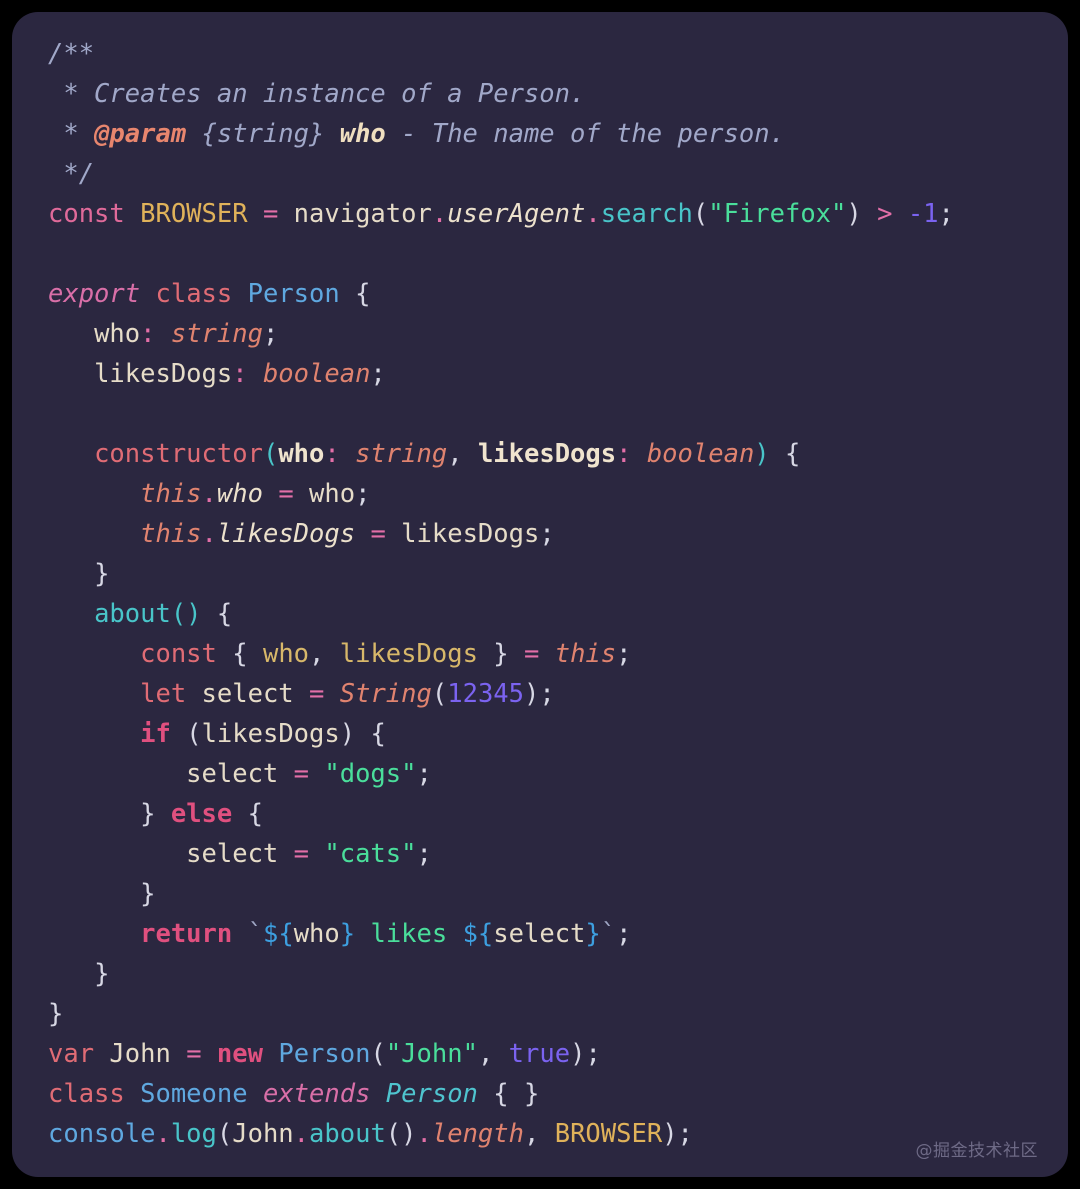 The width and height of the screenshot is (1080, 1189). Describe the element at coordinates (608, 934) in the screenshot. I see `code-token: `` at that location.